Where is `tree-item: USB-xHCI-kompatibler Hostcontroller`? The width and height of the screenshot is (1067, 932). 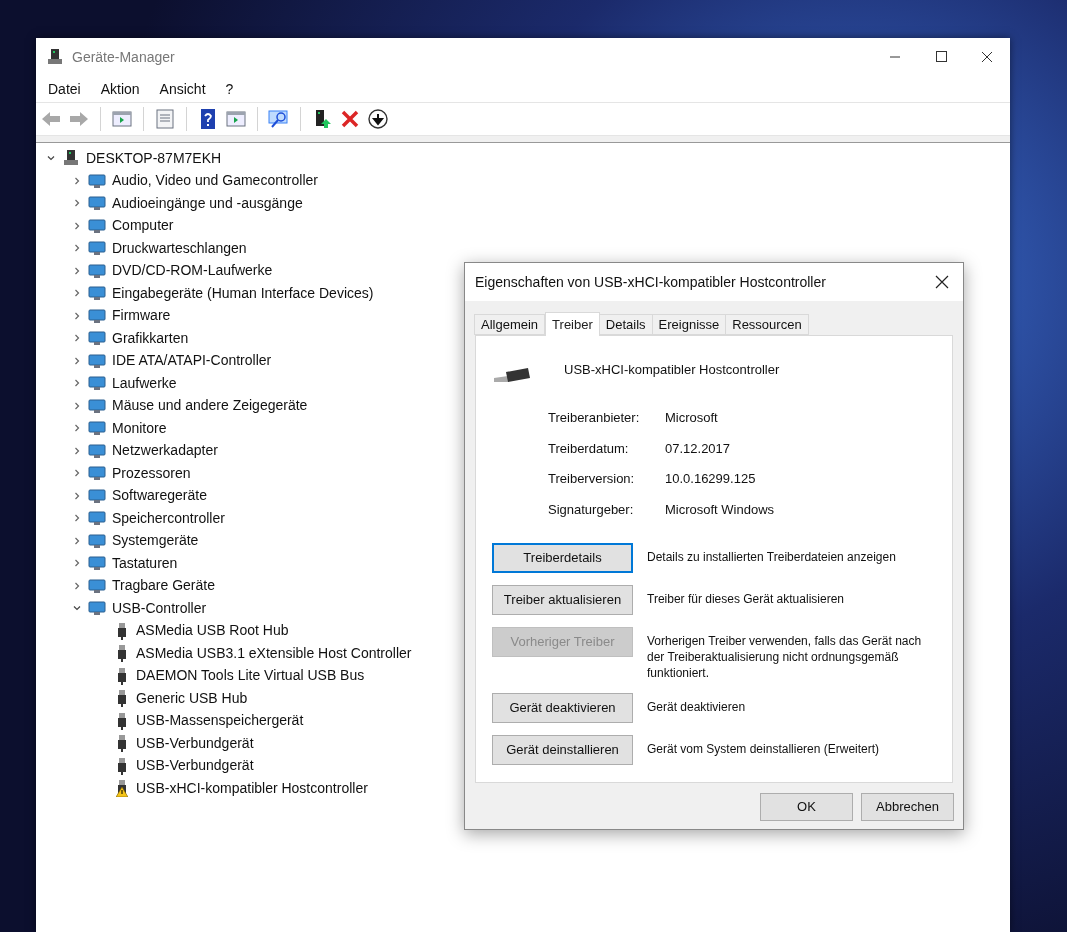
tree-item: USB-xHCI-kompatibler Hostcontroller is located at coordinates (252, 788).